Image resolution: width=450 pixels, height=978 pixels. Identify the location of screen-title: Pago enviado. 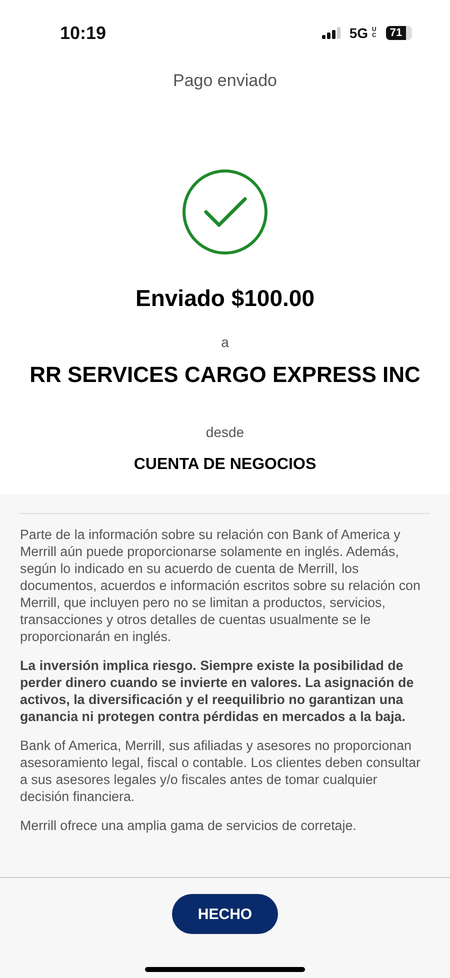
(225, 81).